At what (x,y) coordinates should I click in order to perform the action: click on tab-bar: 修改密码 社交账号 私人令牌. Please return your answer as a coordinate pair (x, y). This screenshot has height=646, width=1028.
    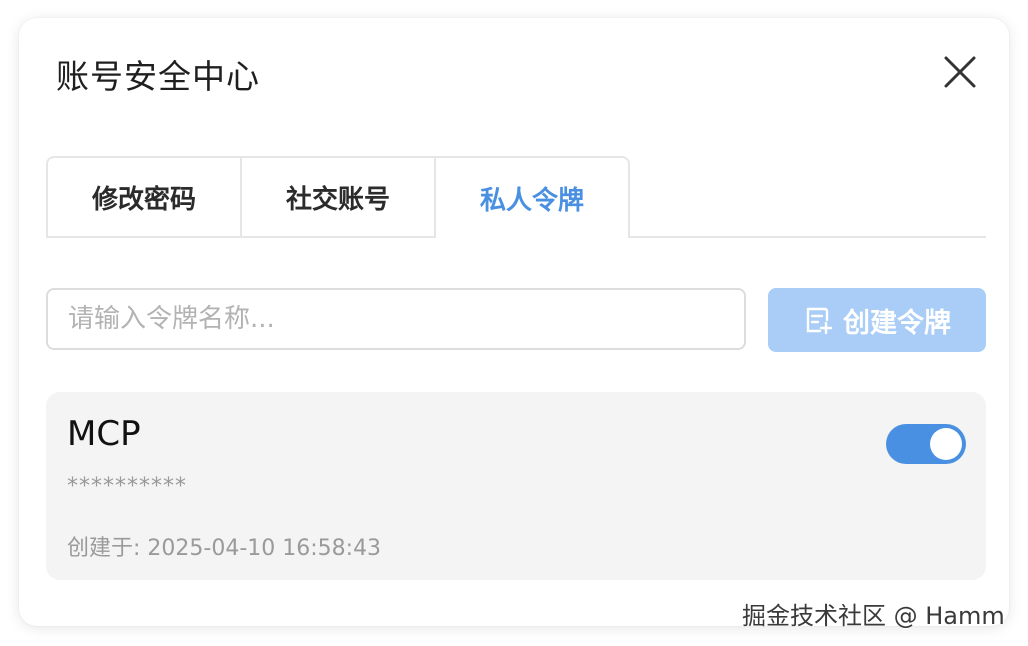
    Looking at the image, I should click on (516, 197).